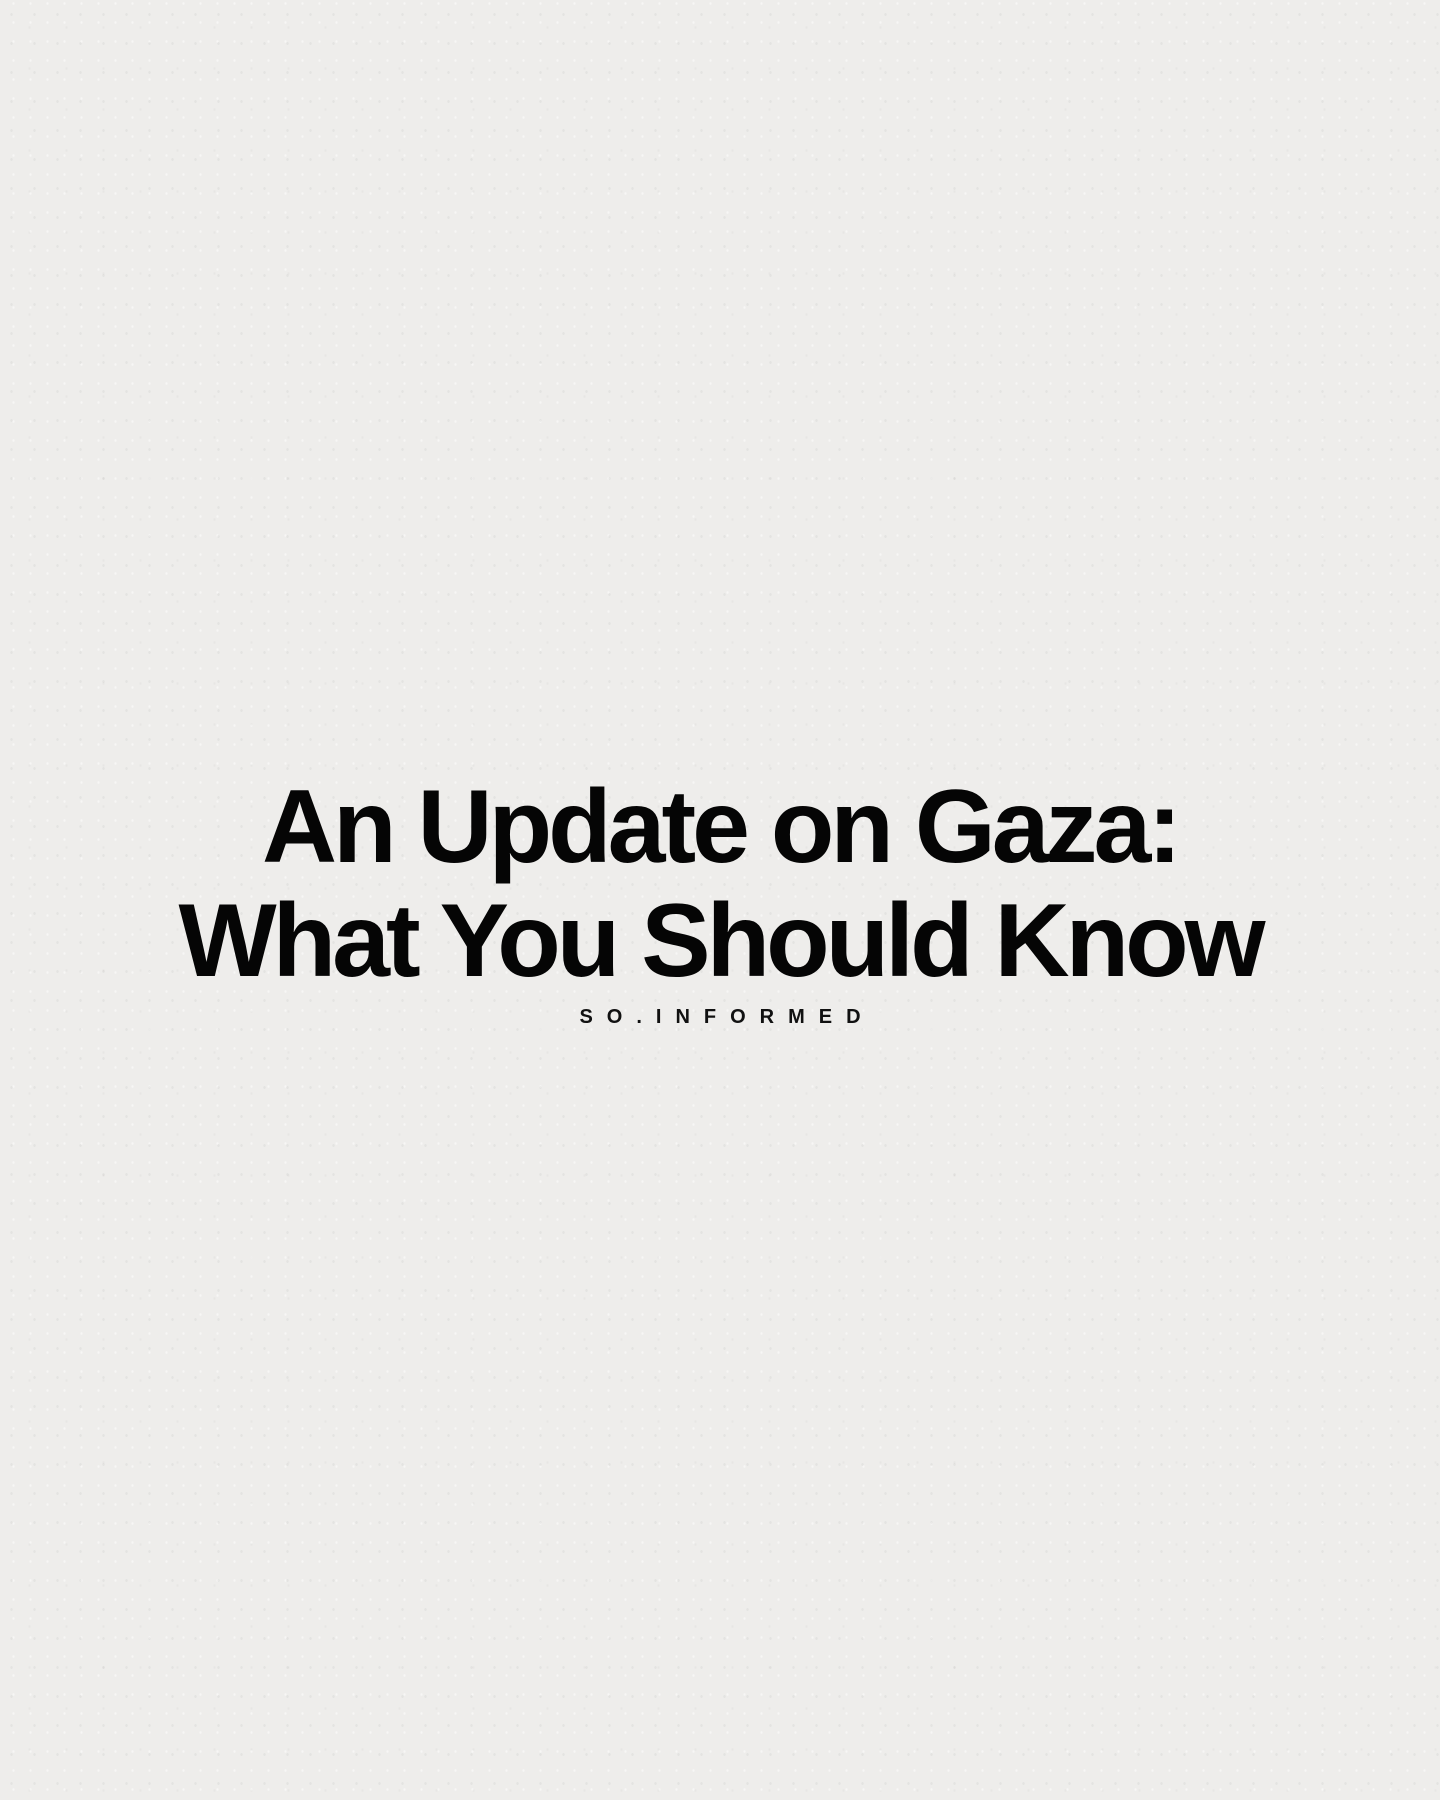 This screenshot has width=1440, height=1800. Describe the element at coordinates (721, 827) in the screenshot. I see `headline-line-1: An Update on Gaza:` at that location.